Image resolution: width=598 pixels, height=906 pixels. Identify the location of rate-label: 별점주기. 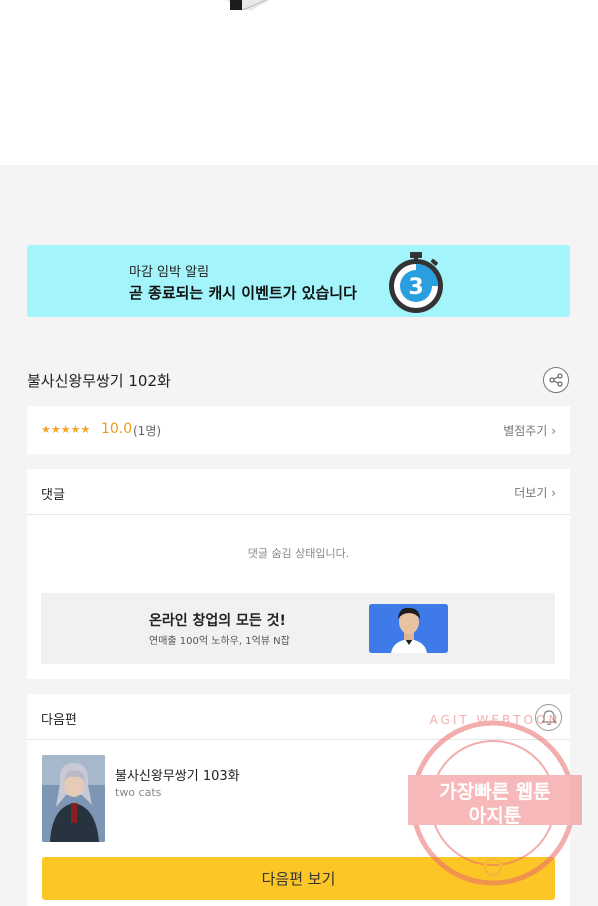
(525, 431).